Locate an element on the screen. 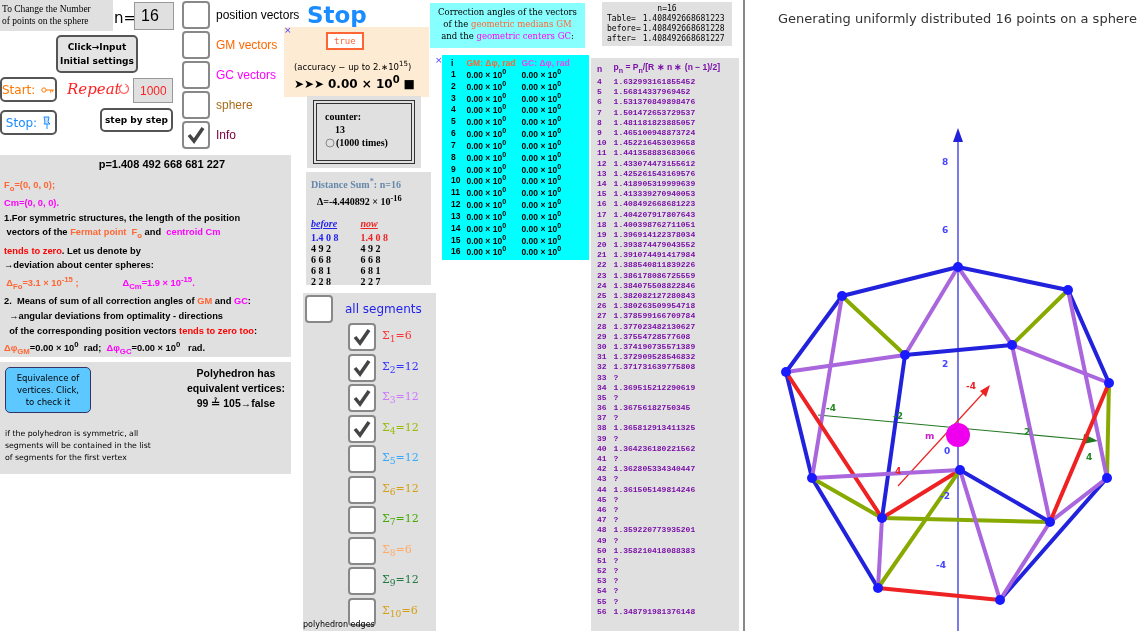 The width and height of the screenshot is (1143, 631). info-line: Δ$_{Fo}$=3.1 × 10$^{-15}$ ; Δ$_{Cm}$=1.9 × 10$^{-15}$. is located at coordinates (100, 283).